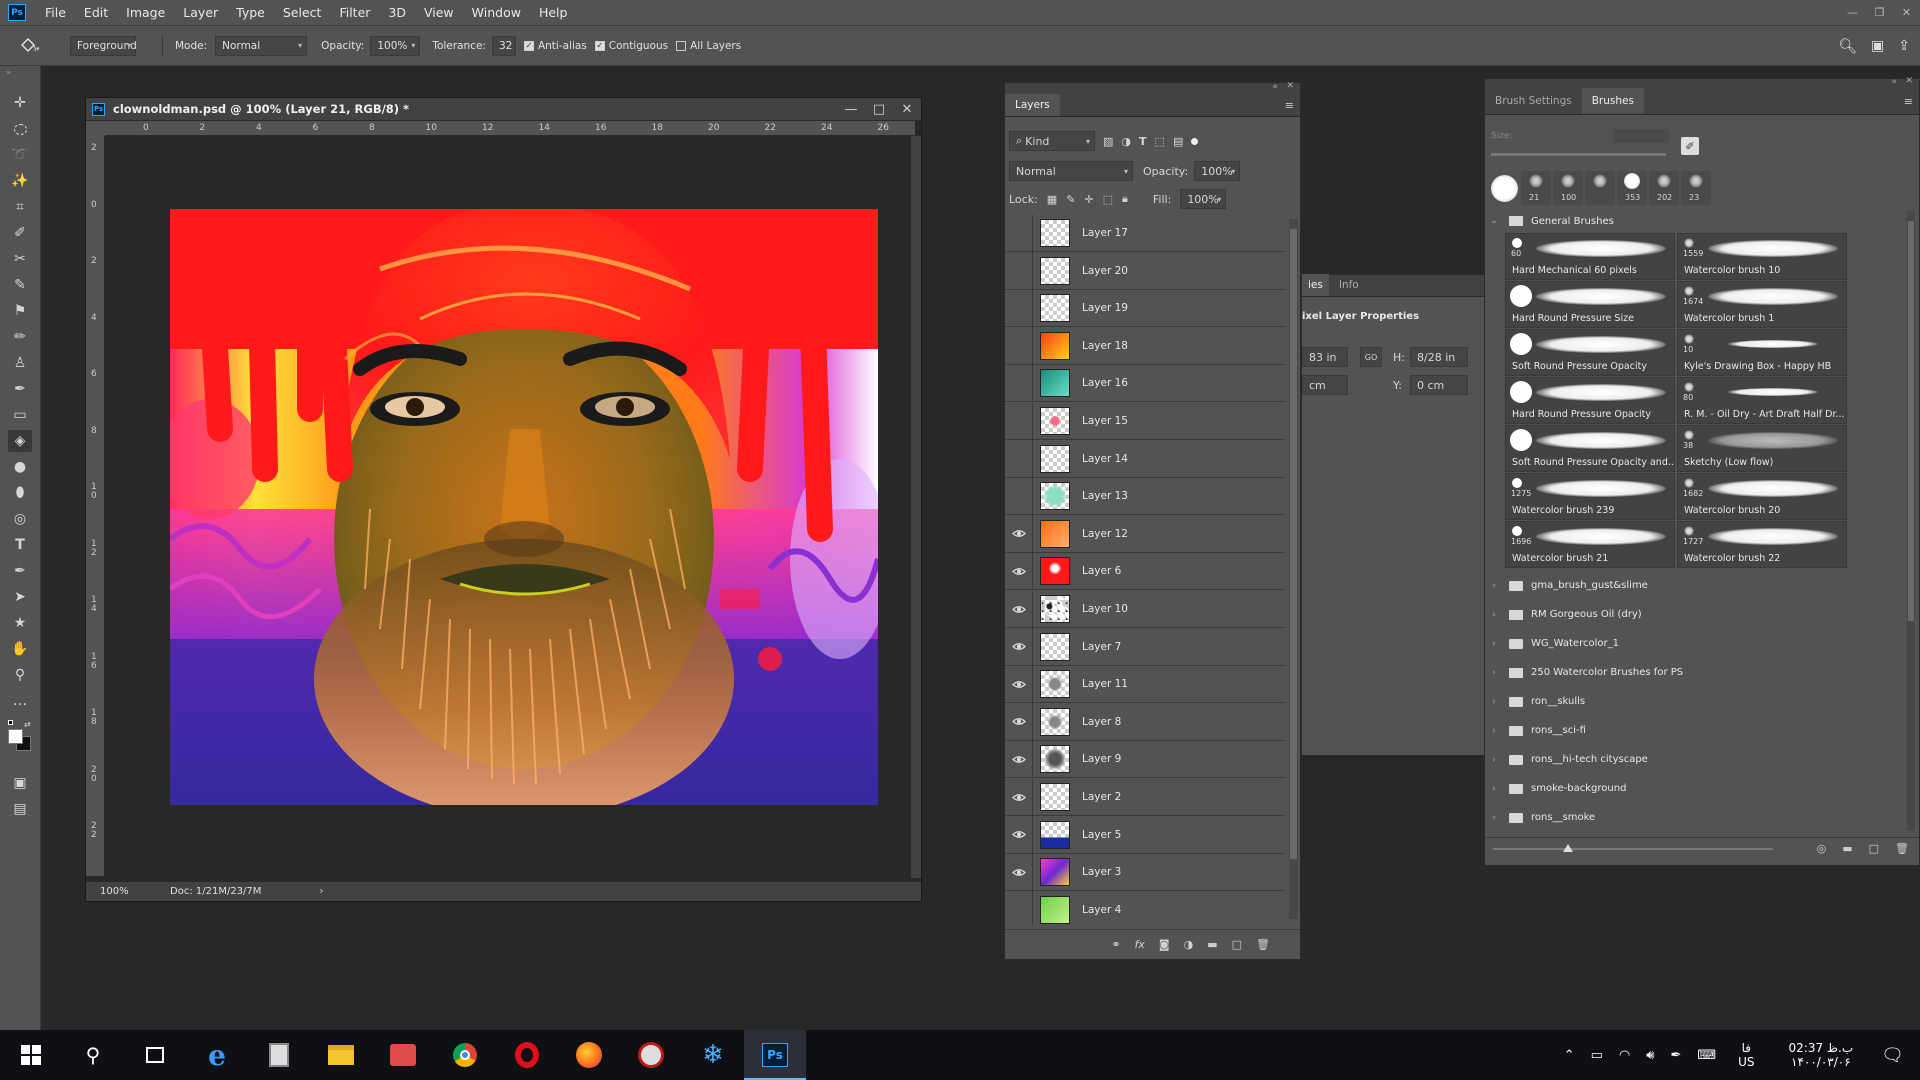 The width and height of the screenshot is (1920, 1080). Describe the element at coordinates (20, 623) in the screenshot. I see `shape-tool-icon: ★` at that location.